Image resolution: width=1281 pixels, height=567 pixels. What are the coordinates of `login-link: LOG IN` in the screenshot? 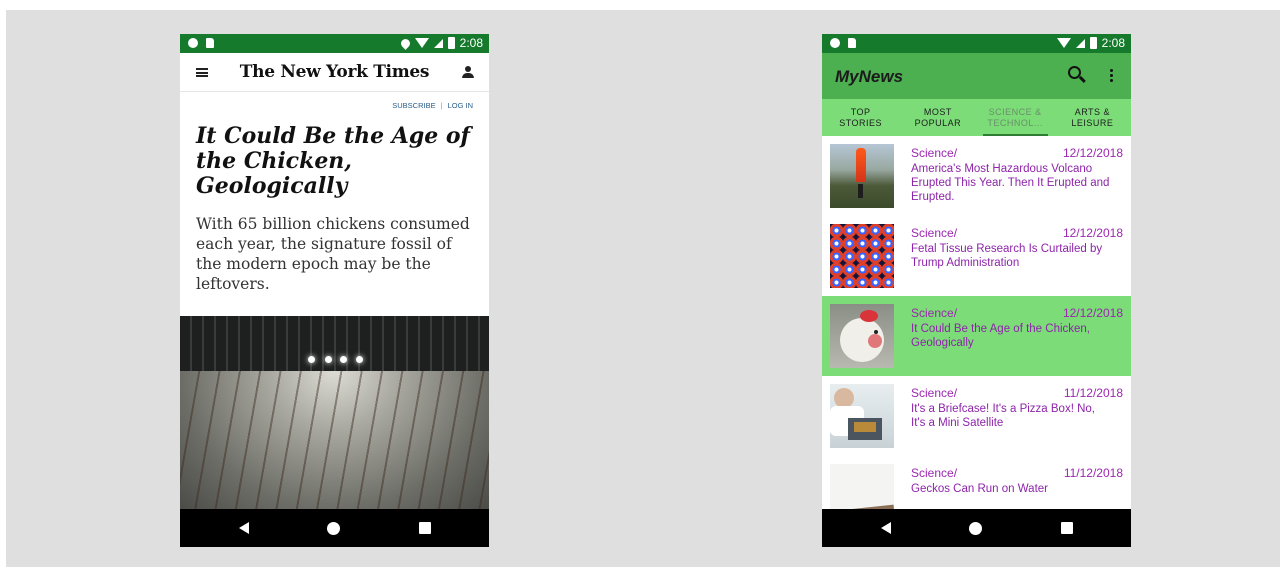 It's located at (460, 105).